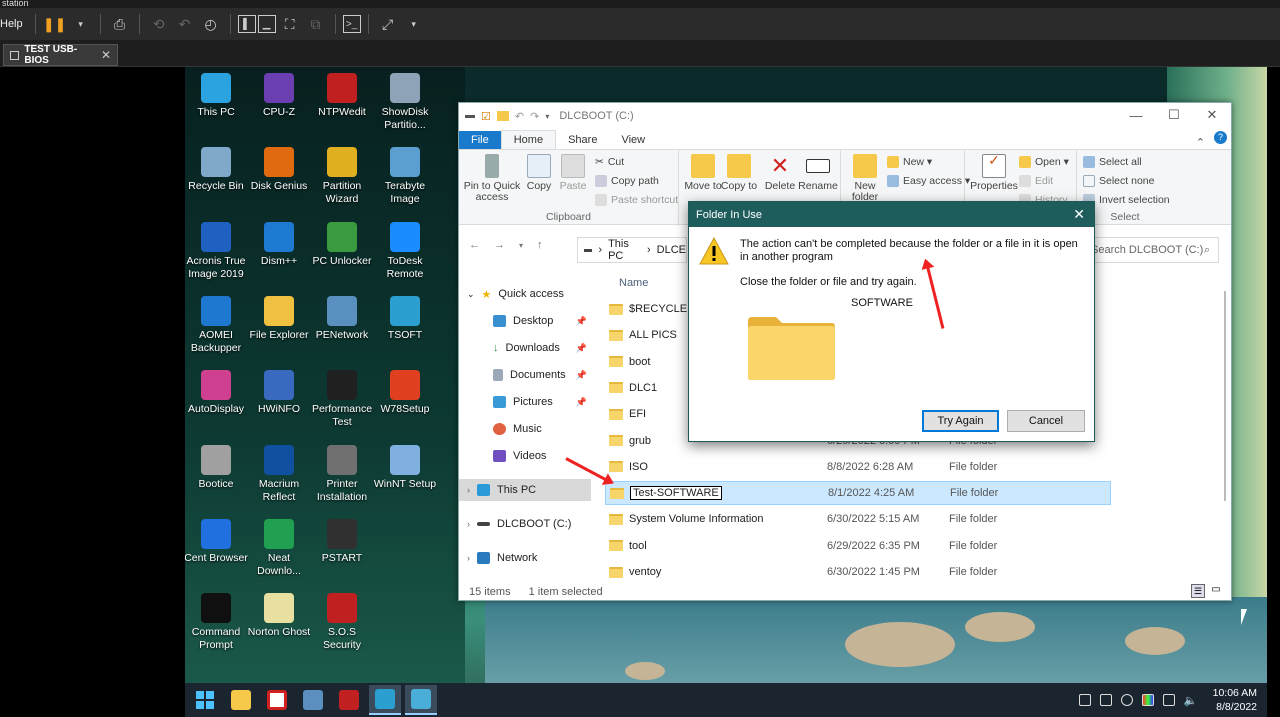 This screenshot has height=717, width=1280. Describe the element at coordinates (159, 24) in the screenshot. I see `snapshot-icon: ⟲` at that location.